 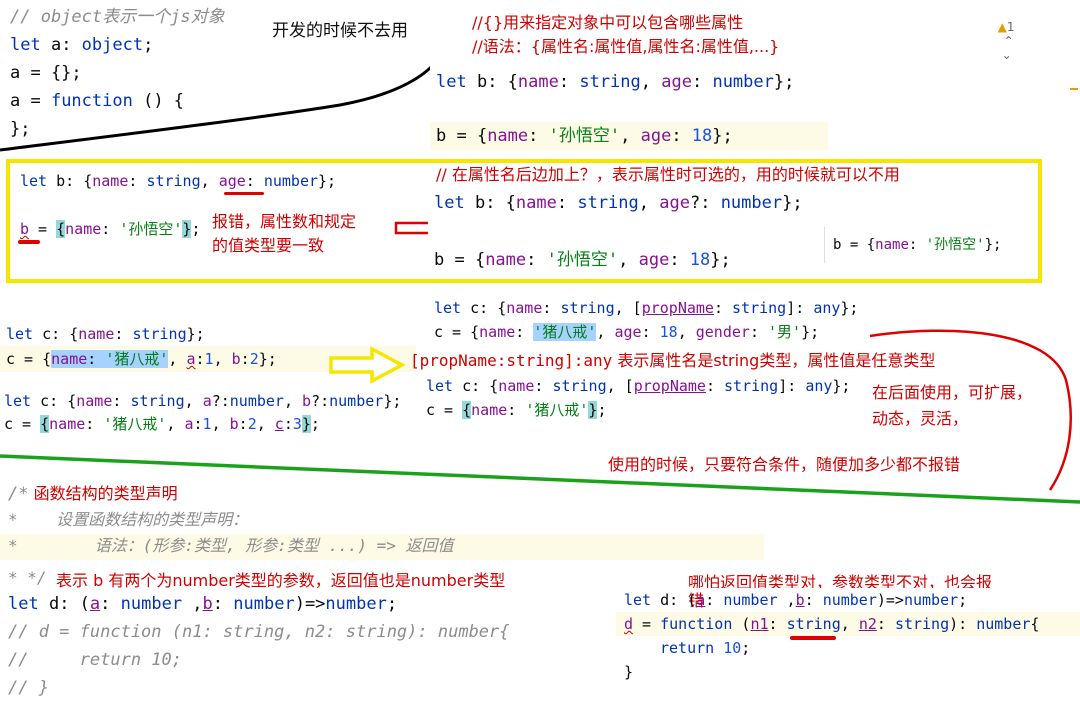 I want to click on warning-count: 1, so click(x=1010, y=27).